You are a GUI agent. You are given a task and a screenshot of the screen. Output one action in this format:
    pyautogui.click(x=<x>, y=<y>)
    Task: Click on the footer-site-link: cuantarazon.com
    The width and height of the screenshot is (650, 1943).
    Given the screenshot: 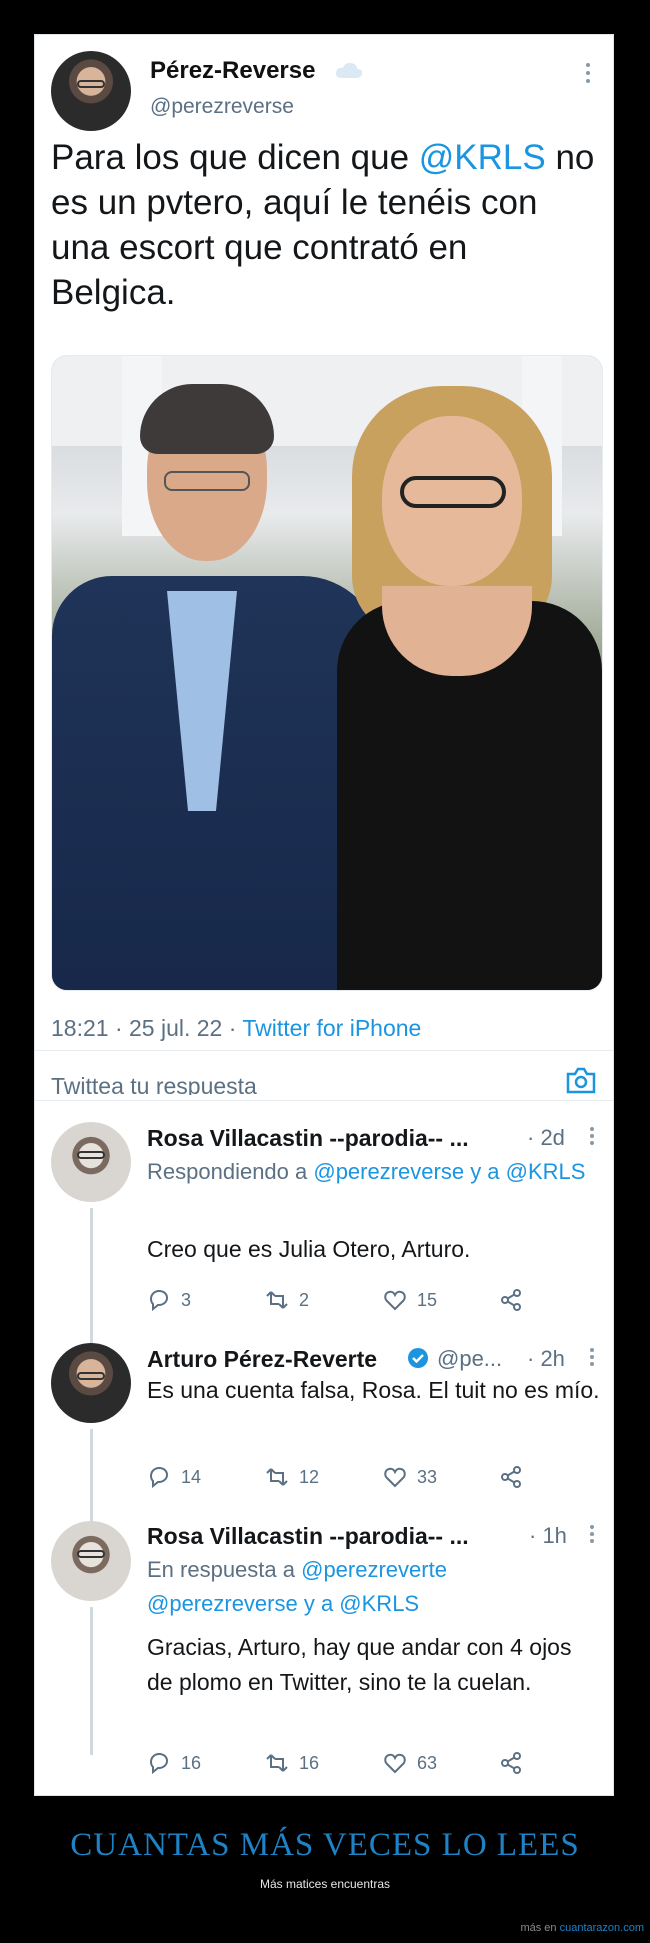 What is the action you would take?
    pyautogui.click(x=602, y=1928)
    